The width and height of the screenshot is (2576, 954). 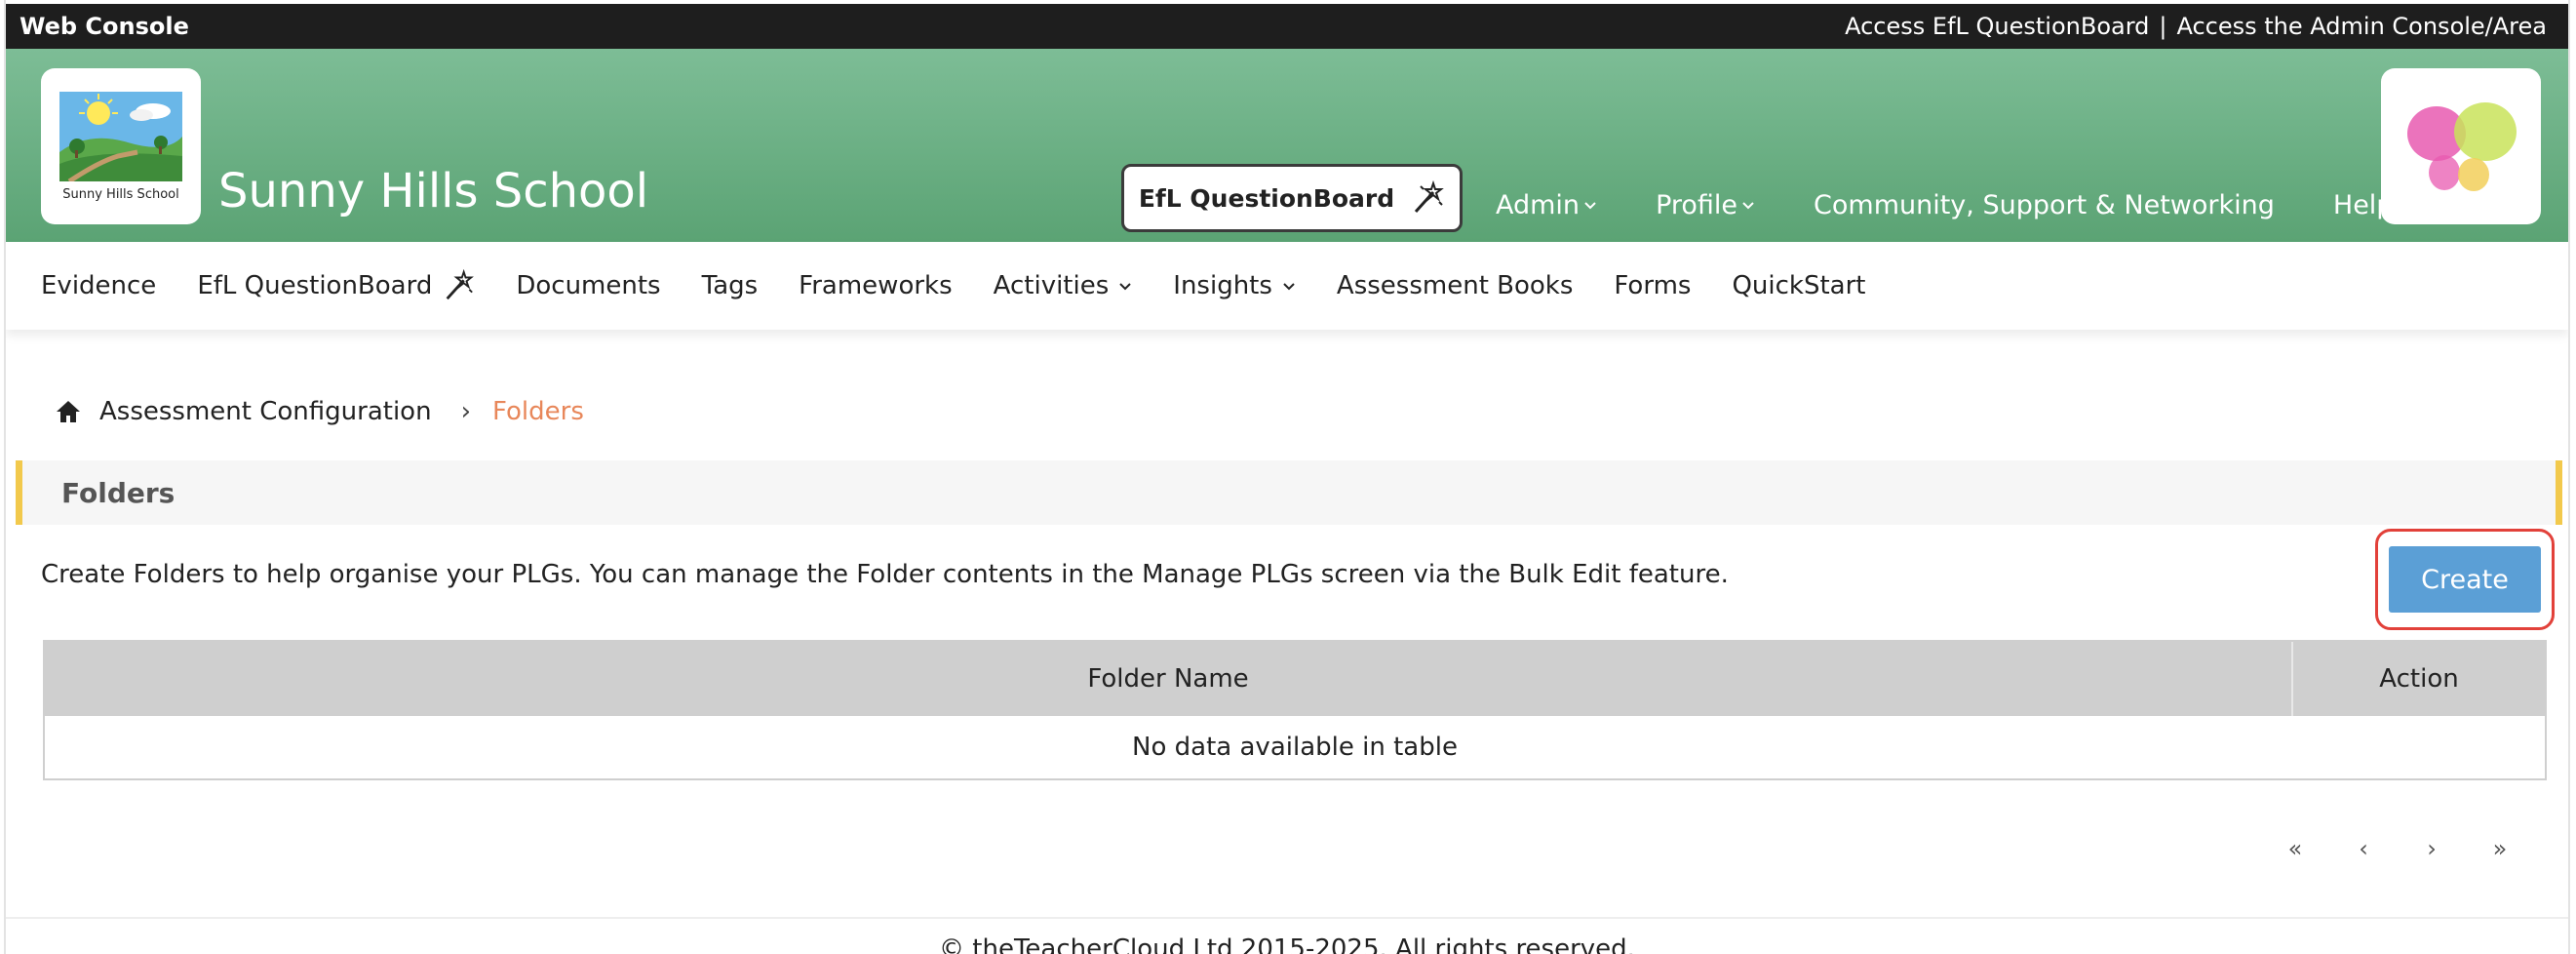 I want to click on efl-questionboard-label: EfL QuestionBoard, so click(x=1266, y=198).